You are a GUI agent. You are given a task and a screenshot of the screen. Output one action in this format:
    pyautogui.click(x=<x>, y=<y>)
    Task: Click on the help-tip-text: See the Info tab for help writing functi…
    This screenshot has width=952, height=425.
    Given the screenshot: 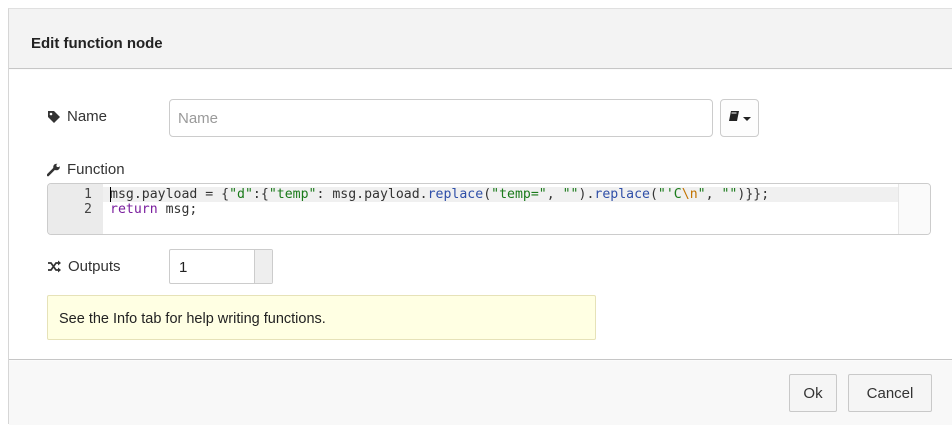 What is the action you would take?
    pyautogui.click(x=192, y=319)
    